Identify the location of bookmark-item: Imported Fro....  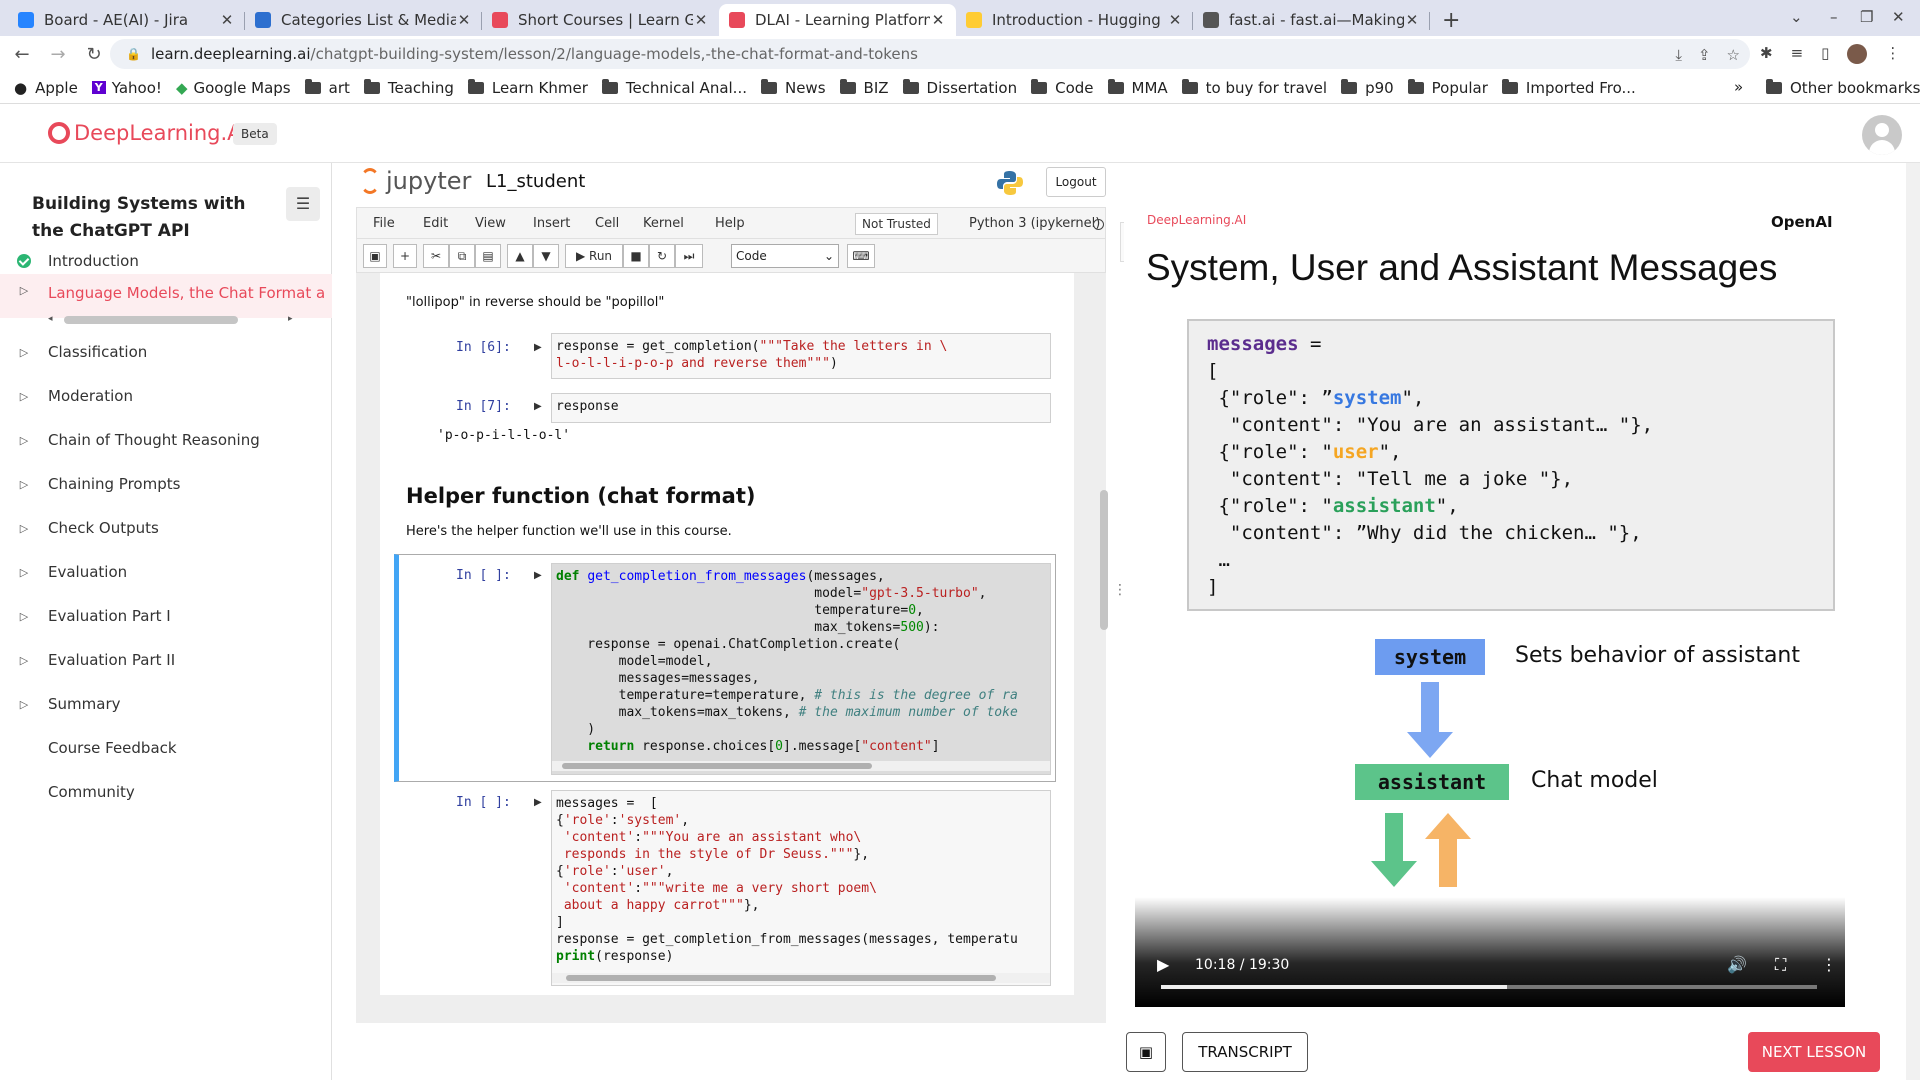
(1568, 87).